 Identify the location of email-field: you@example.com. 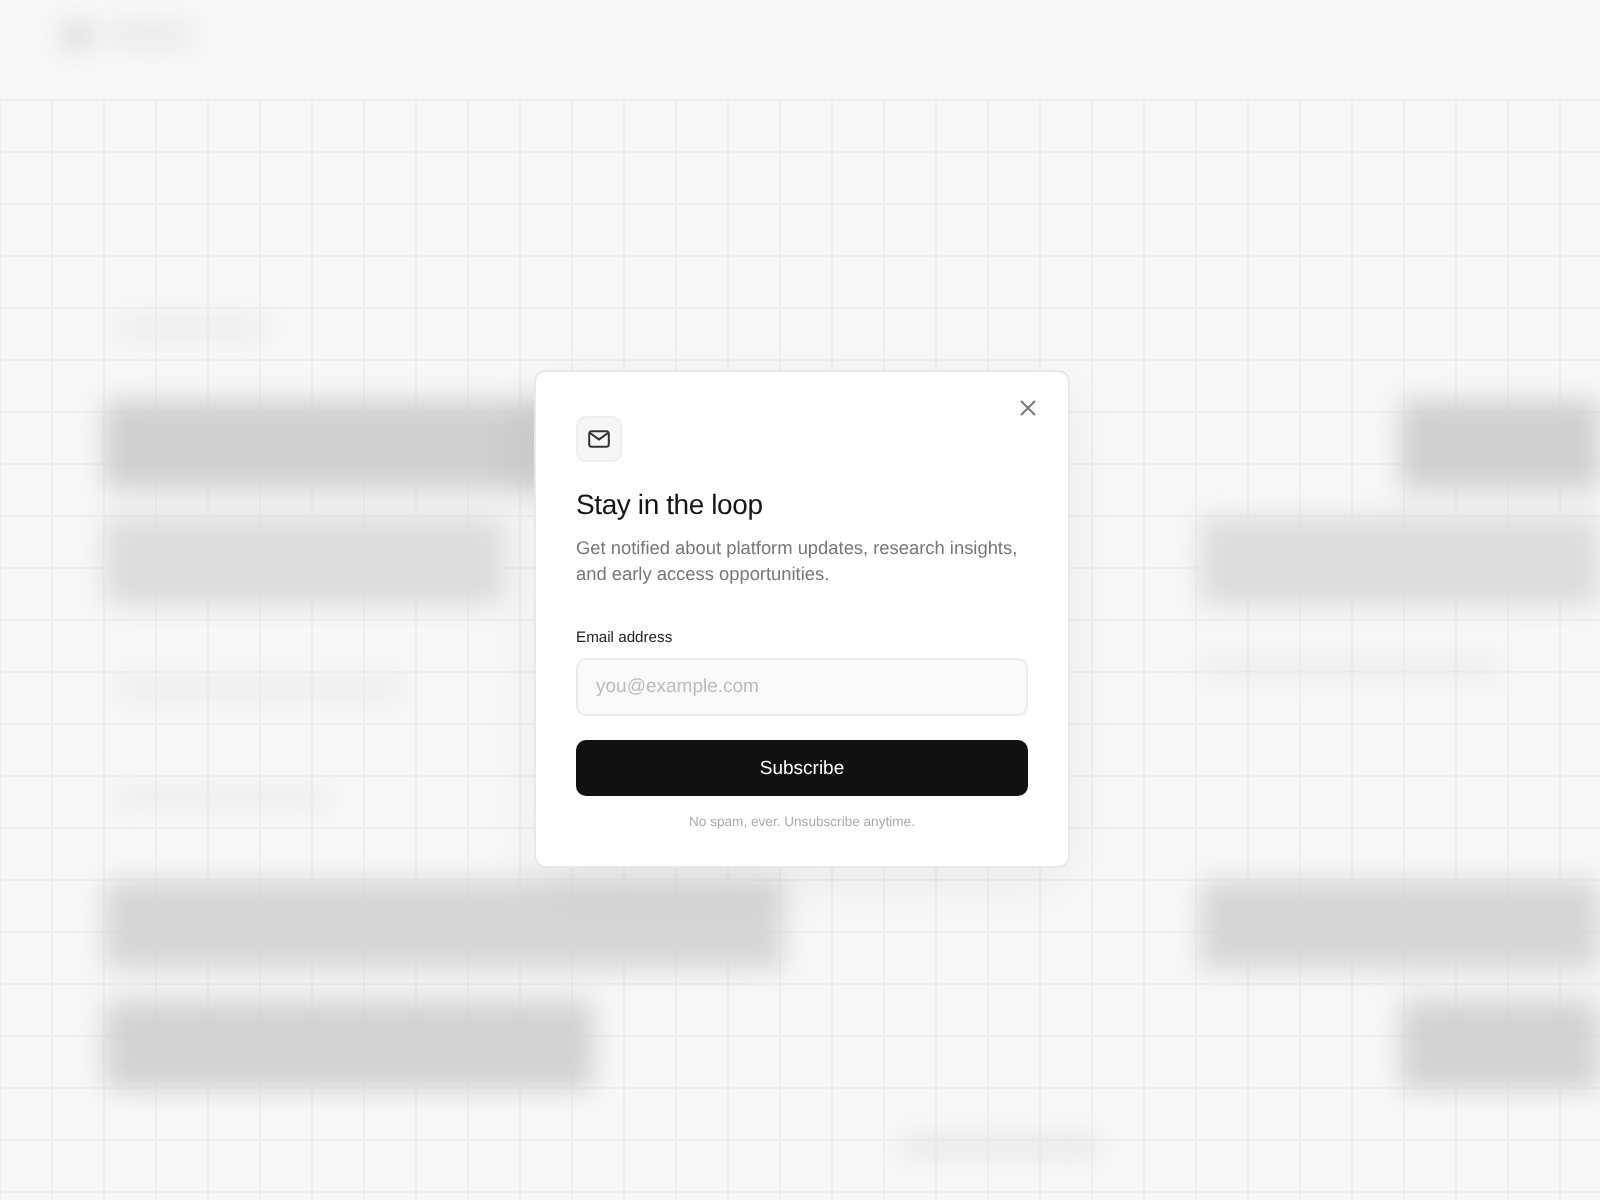
(802, 687).